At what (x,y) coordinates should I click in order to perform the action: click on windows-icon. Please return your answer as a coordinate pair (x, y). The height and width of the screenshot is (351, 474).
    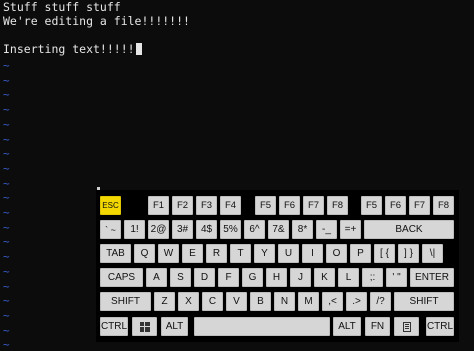
    Looking at the image, I should click on (144, 326).